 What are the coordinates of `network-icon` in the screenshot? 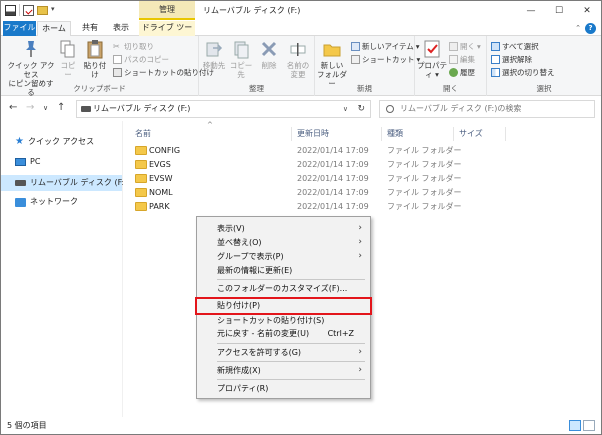 It's located at (20, 202).